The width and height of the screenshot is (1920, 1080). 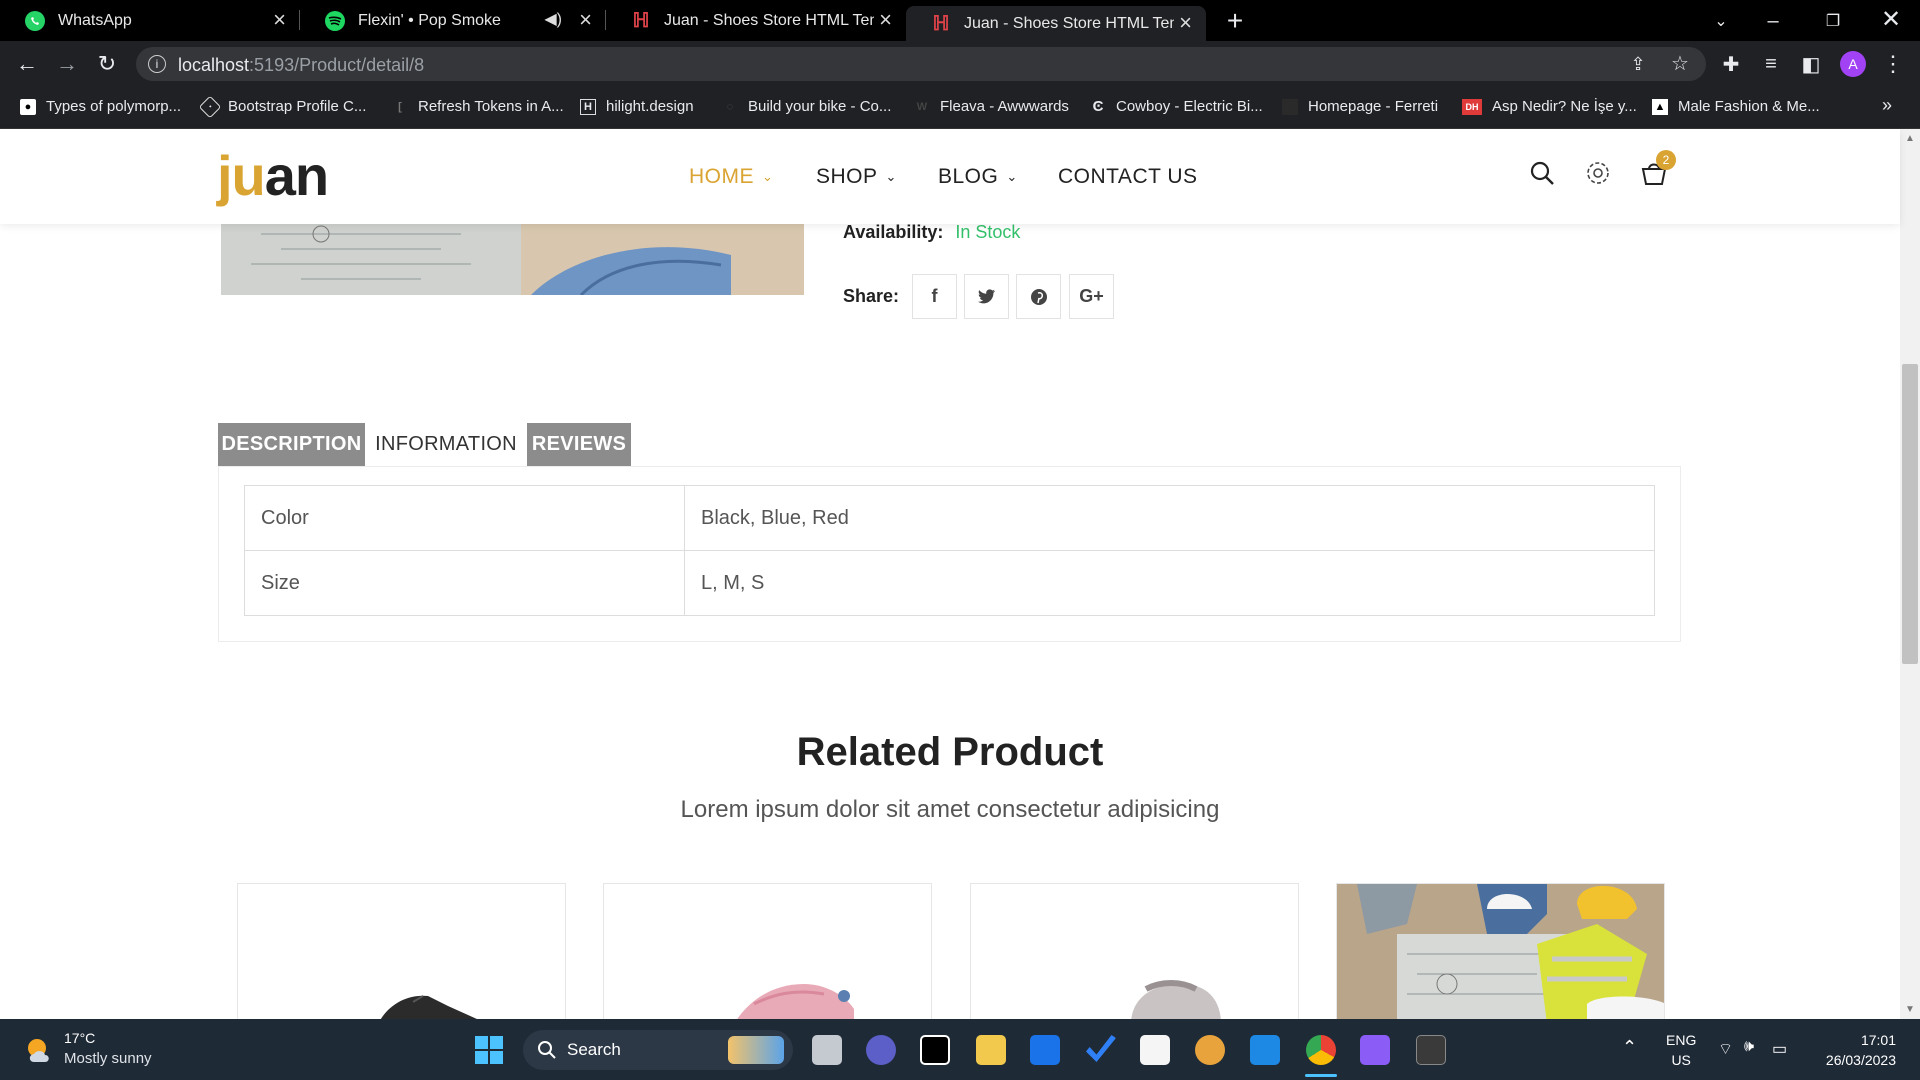 What do you see at coordinates (1360, 106) in the screenshot?
I see `bookmark-item: Homepage - Ferreti` at bounding box center [1360, 106].